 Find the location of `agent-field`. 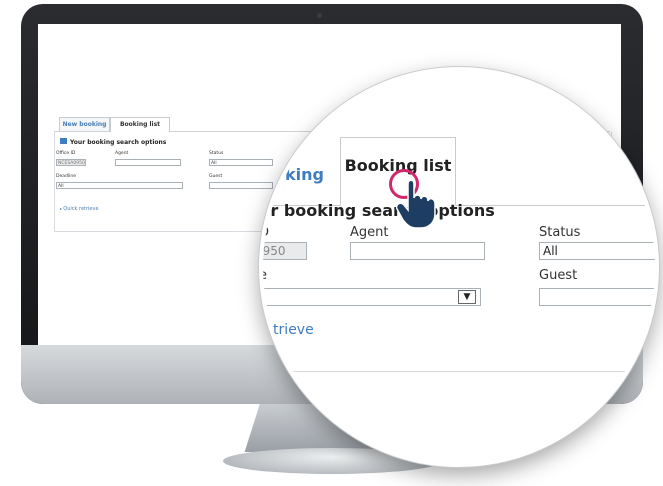

agent-field is located at coordinates (148, 162).